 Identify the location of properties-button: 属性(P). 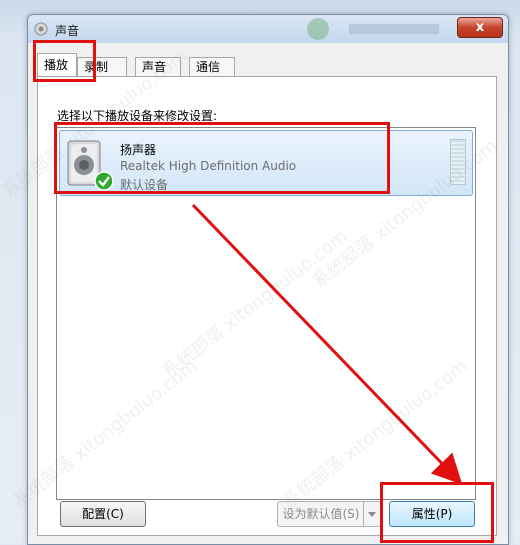
(432, 514).